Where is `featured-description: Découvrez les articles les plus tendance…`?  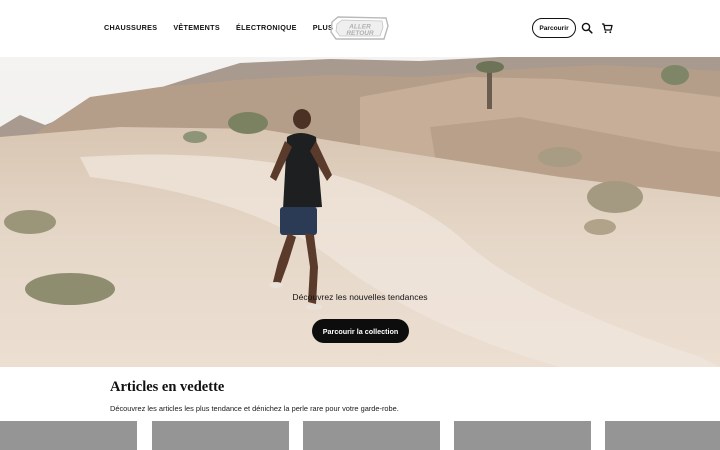 featured-description: Découvrez les articles les plus tendance… is located at coordinates (254, 408).